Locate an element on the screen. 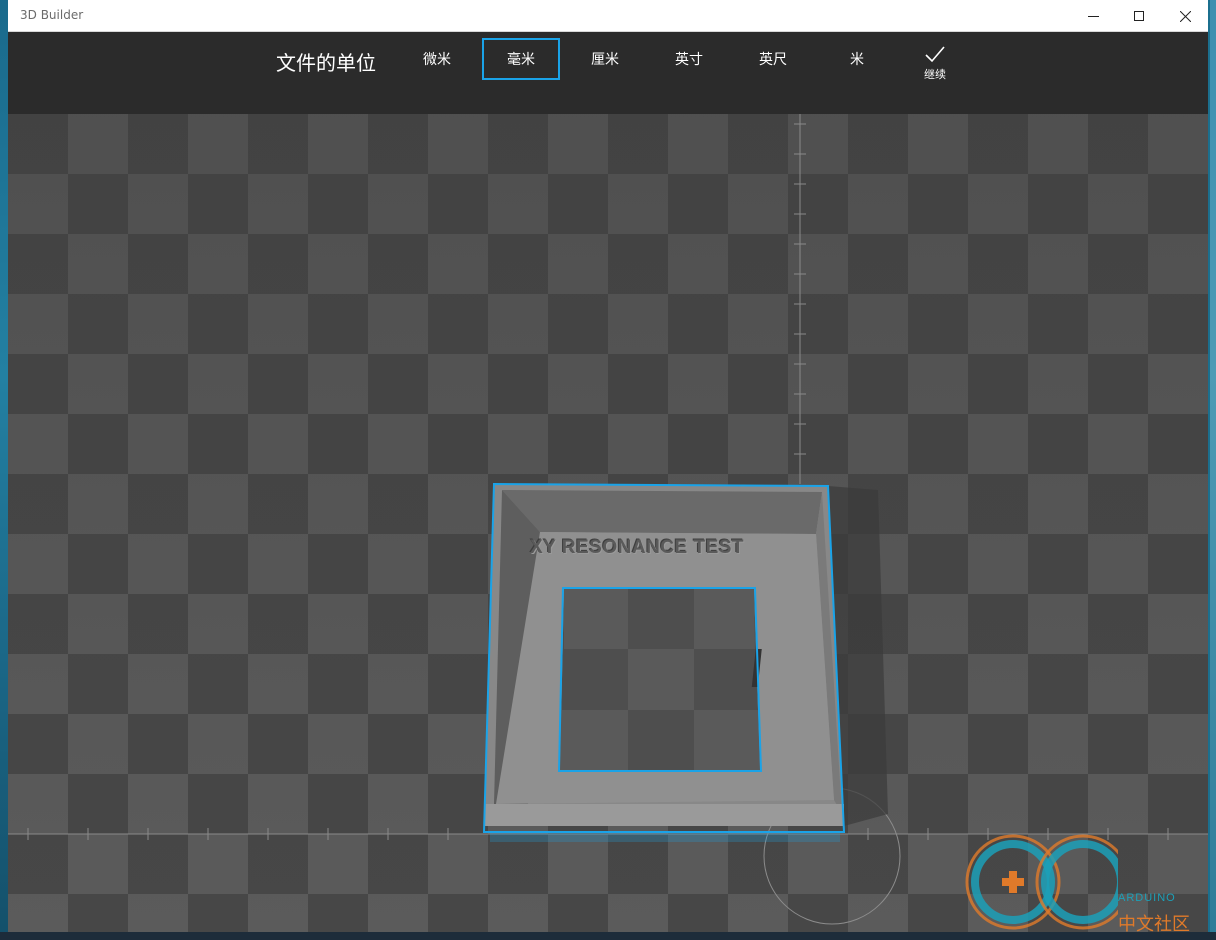  model-resonance-test is located at coordinates (664, 655).